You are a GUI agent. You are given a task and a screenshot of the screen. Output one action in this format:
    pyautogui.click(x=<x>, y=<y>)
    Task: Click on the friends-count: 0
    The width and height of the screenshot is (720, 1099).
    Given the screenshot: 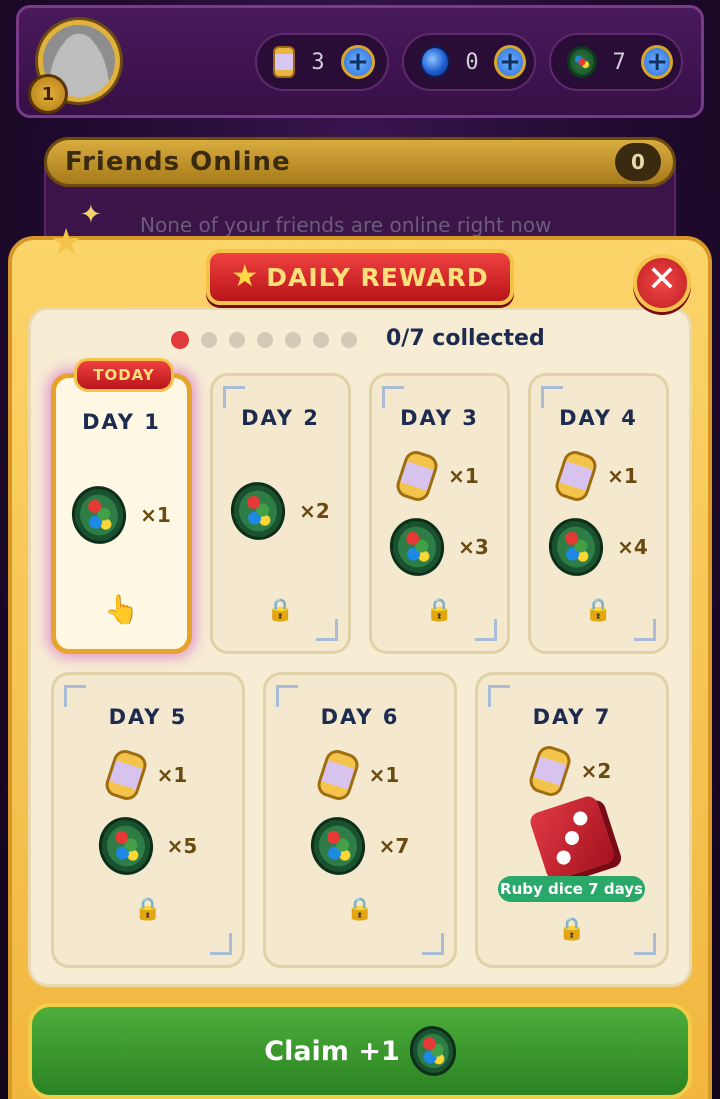 What is the action you would take?
    pyautogui.click(x=638, y=162)
    